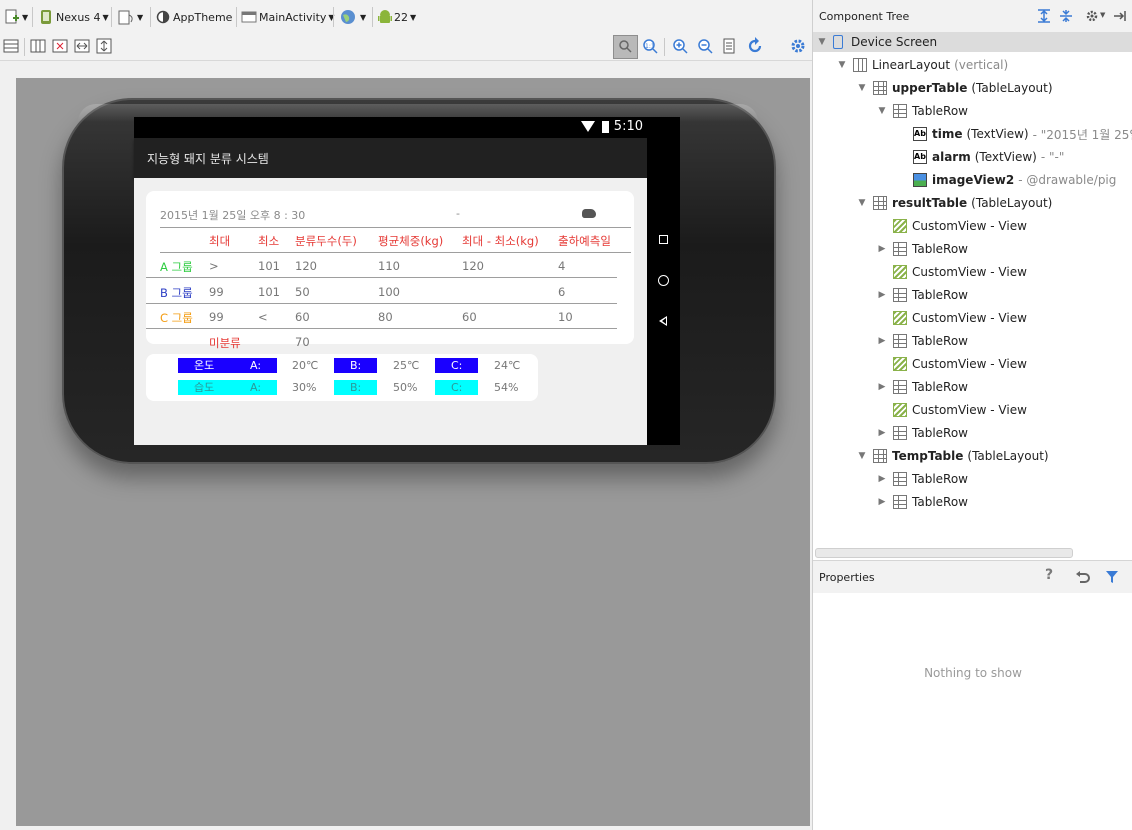  What do you see at coordinates (663, 321) in the screenshot?
I see `back-icon` at bounding box center [663, 321].